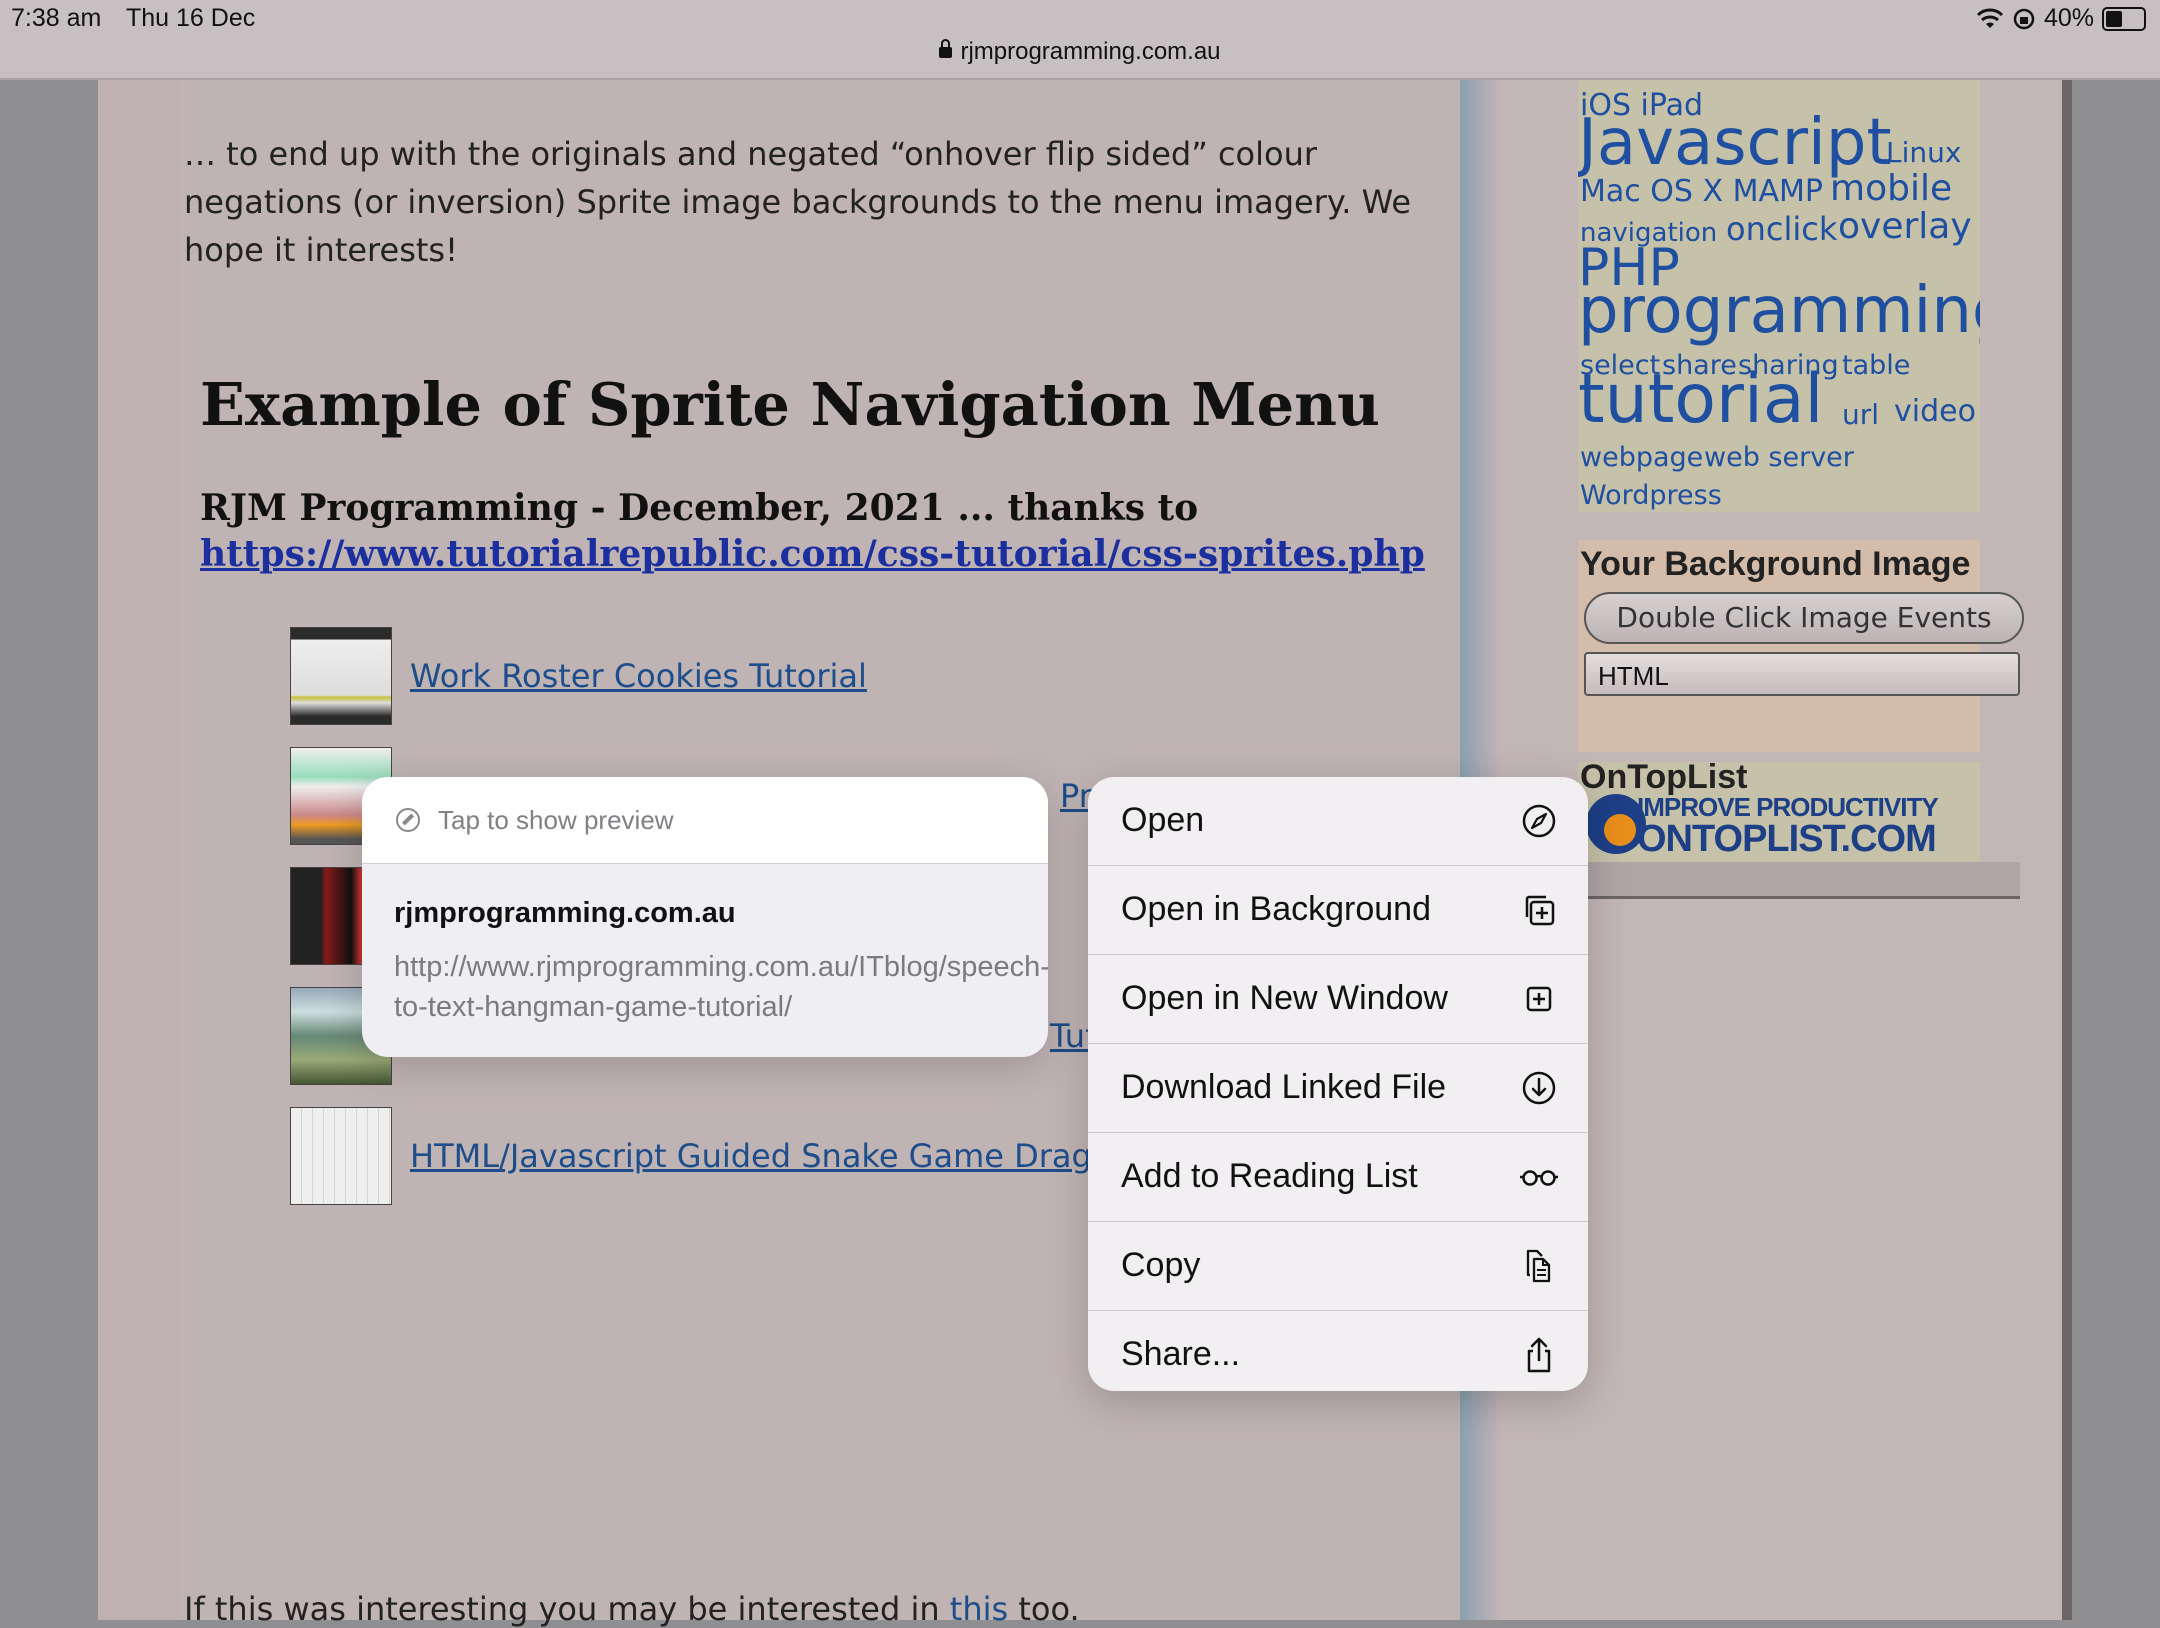 The width and height of the screenshot is (2160, 1628). What do you see at coordinates (1539, 999) in the screenshot?
I see `new-window-icon` at bounding box center [1539, 999].